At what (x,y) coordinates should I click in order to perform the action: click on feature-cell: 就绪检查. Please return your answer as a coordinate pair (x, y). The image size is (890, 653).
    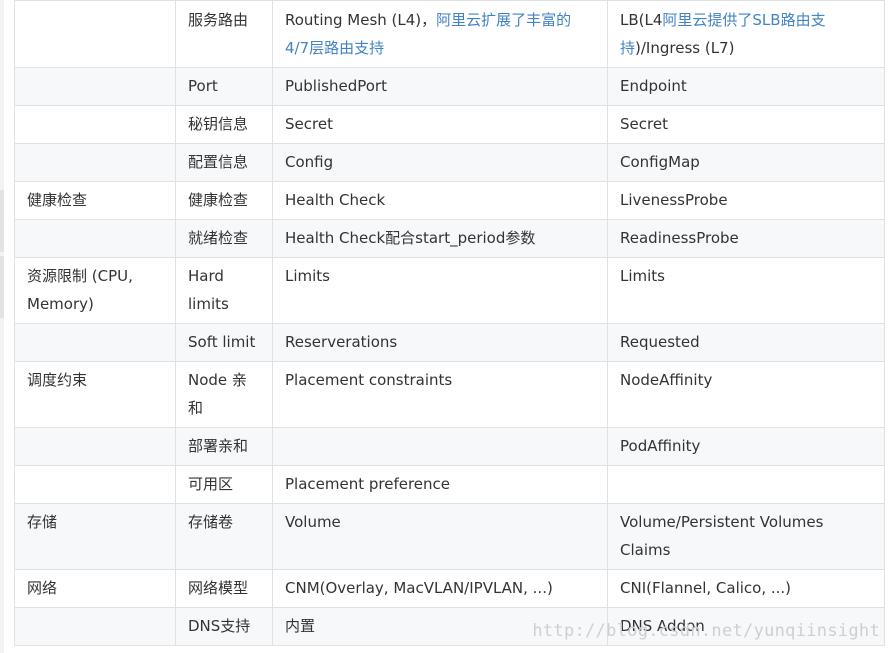
    Looking at the image, I should click on (224, 238).